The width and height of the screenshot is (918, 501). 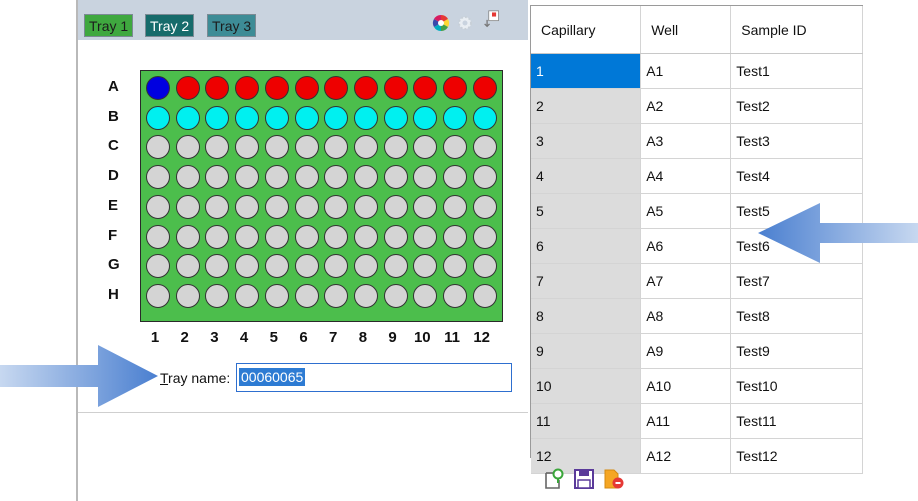 What do you see at coordinates (686, 281) in the screenshot?
I see `well-cell: A7` at bounding box center [686, 281].